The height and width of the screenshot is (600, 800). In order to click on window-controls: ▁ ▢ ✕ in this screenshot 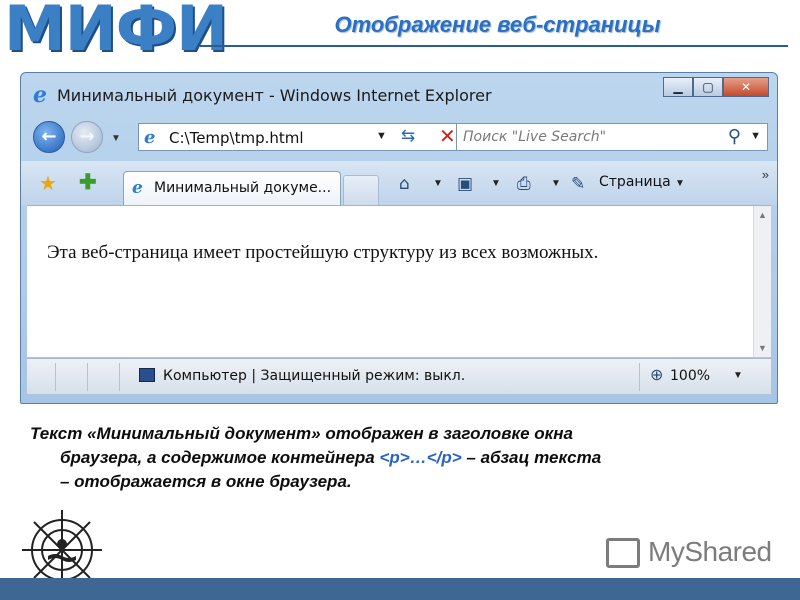, I will do `click(716, 87)`.